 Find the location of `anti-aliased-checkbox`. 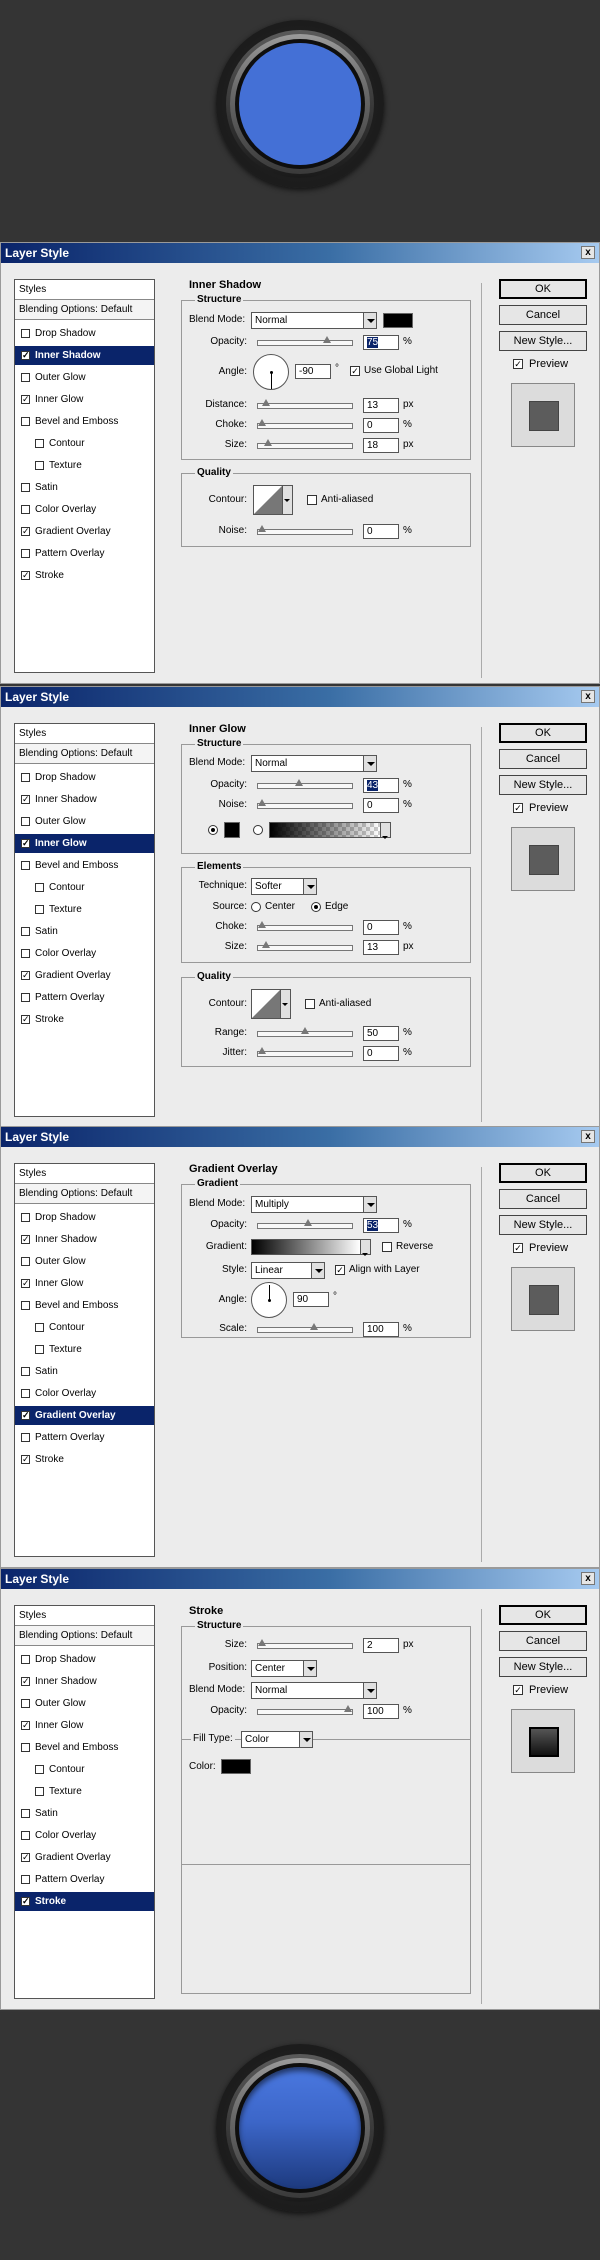

anti-aliased-checkbox is located at coordinates (310, 1004).